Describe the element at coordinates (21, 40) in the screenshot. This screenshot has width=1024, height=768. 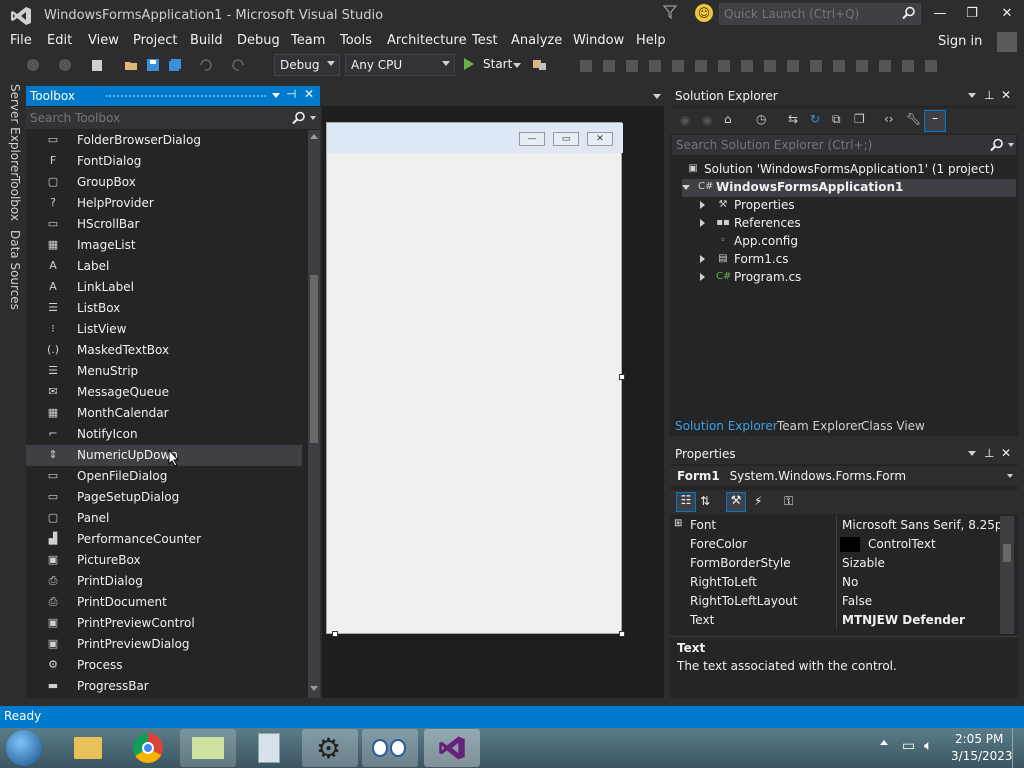
I see `menu-file: File` at that location.